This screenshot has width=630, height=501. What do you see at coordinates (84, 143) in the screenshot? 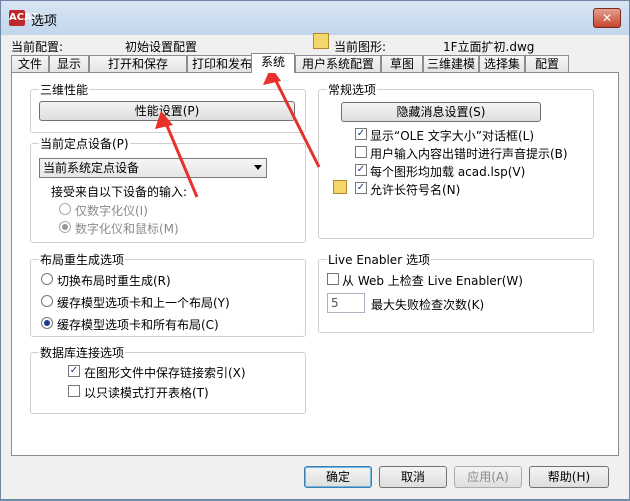
I see `group-title-pointing-device: 当前定点设备(P)` at bounding box center [84, 143].